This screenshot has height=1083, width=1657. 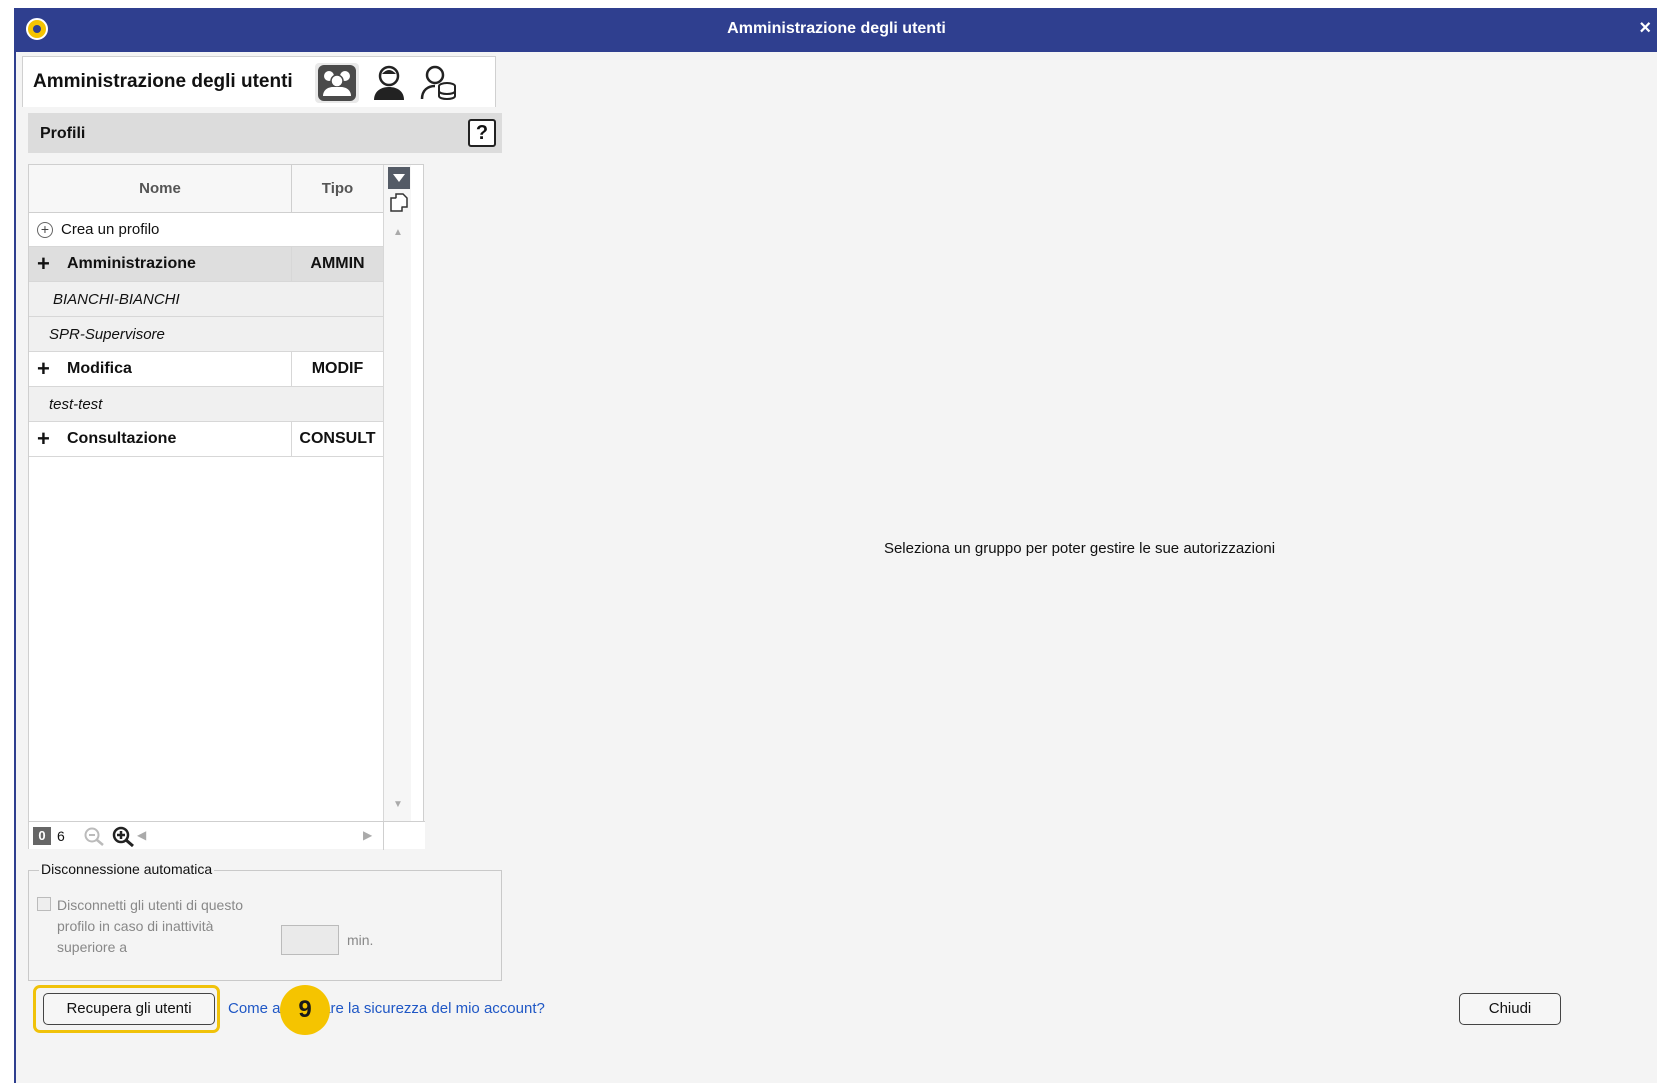 What do you see at coordinates (337, 263) in the screenshot?
I see `row-type-cell: AMMIN` at bounding box center [337, 263].